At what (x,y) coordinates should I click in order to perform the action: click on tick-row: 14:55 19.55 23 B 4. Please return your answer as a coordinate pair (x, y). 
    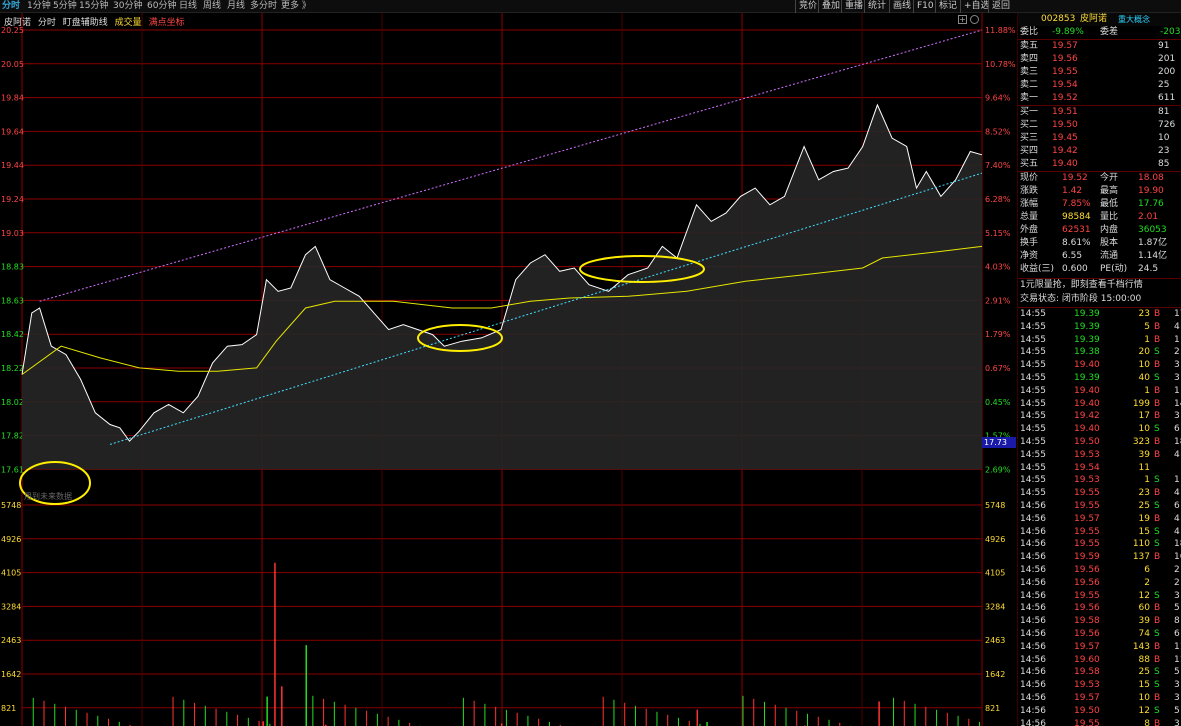
    Looking at the image, I should click on (1099, 493).